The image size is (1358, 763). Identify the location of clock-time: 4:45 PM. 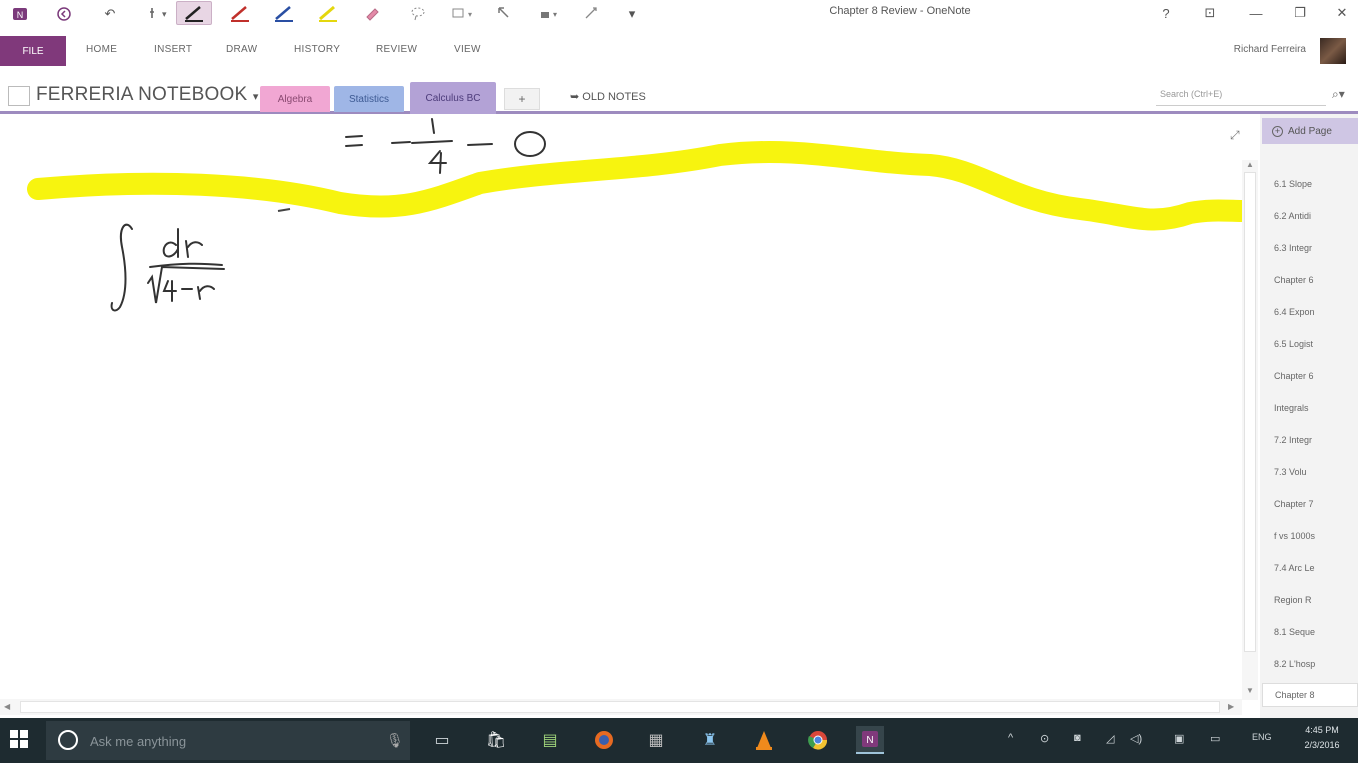
(1322, 730).